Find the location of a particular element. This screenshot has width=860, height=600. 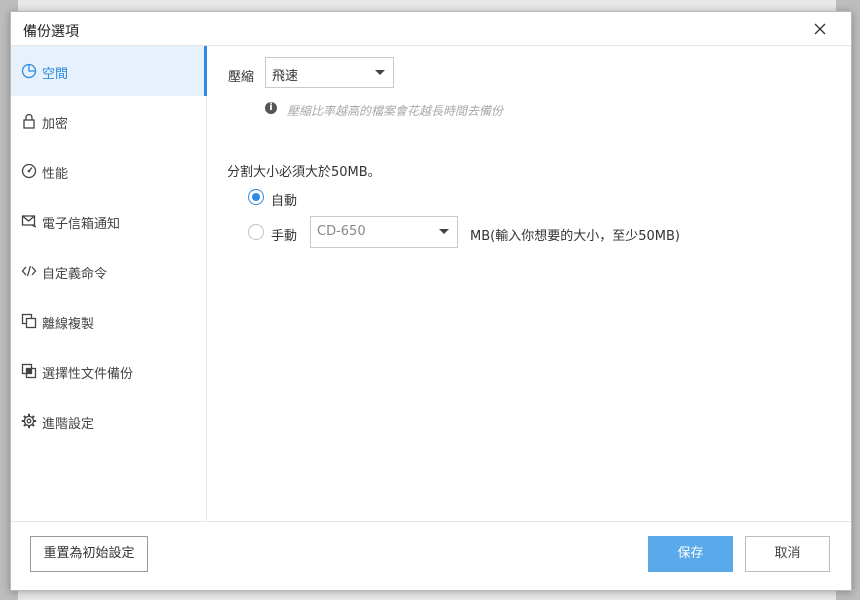

compression-select: 飛速 is located at coordinates (329, 72).